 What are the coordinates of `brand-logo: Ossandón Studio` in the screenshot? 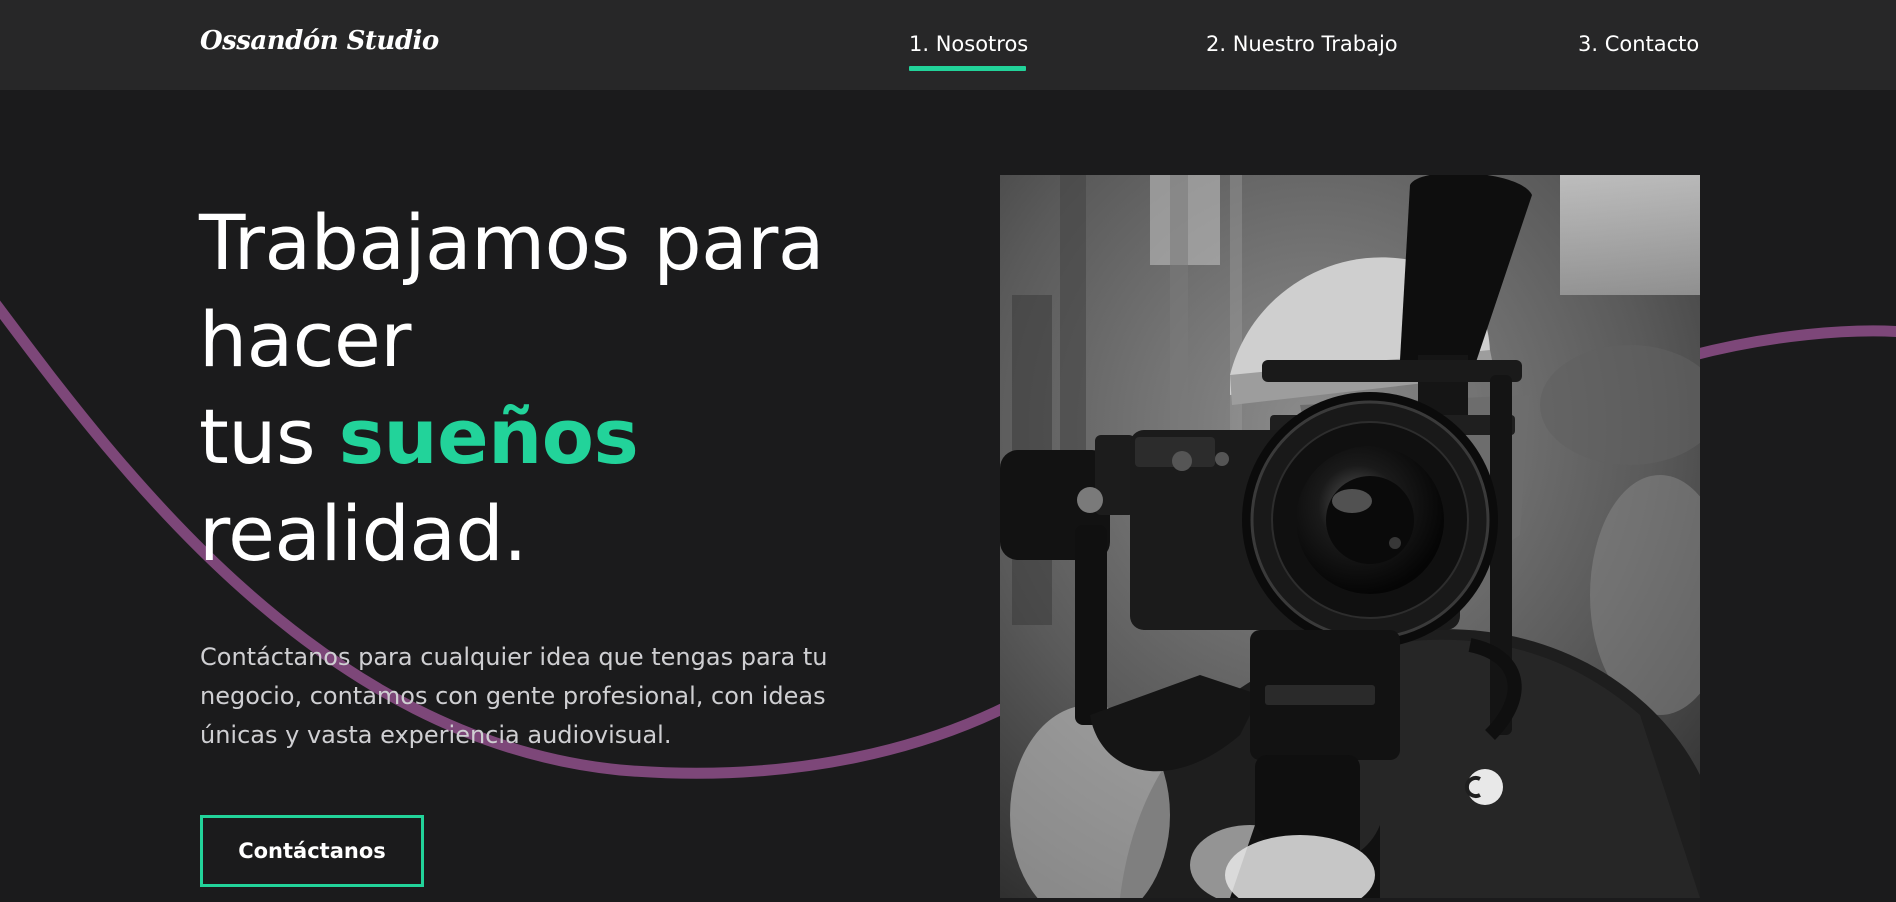 It's located at (319, 41).